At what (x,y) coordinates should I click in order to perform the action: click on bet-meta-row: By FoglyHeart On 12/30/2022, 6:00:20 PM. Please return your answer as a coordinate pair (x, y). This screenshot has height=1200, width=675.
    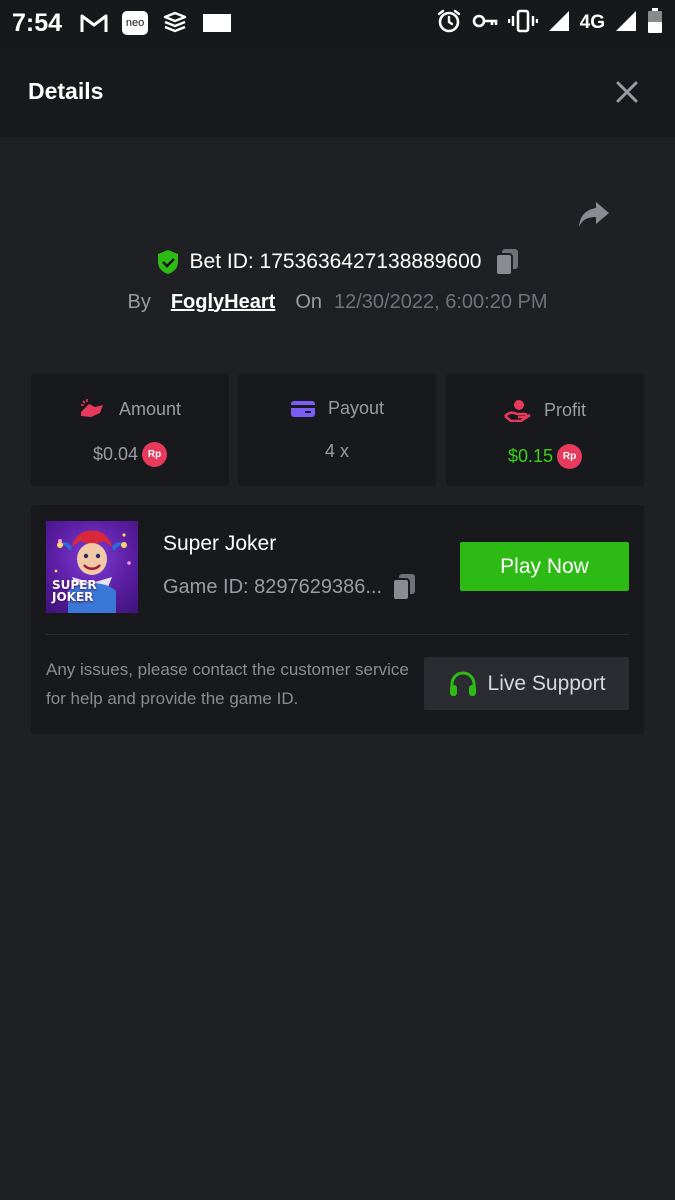
    Looking at the image, I should click on (337, 302).